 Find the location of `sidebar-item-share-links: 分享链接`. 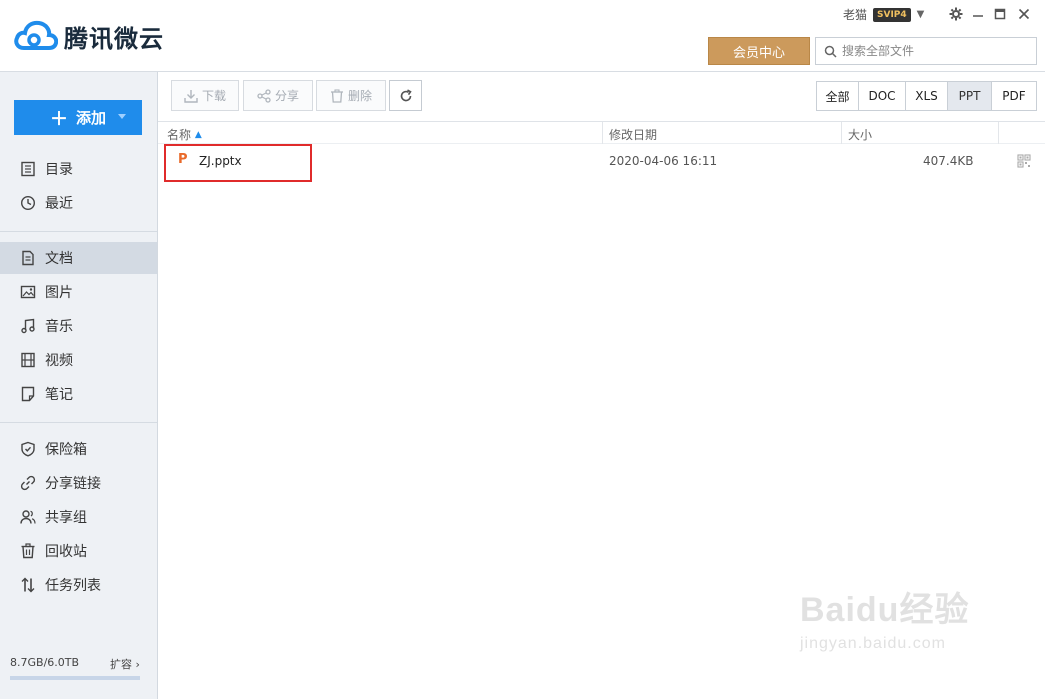

sidebar-item-share-links: 分享链接 is located at coordinates (78, 483).